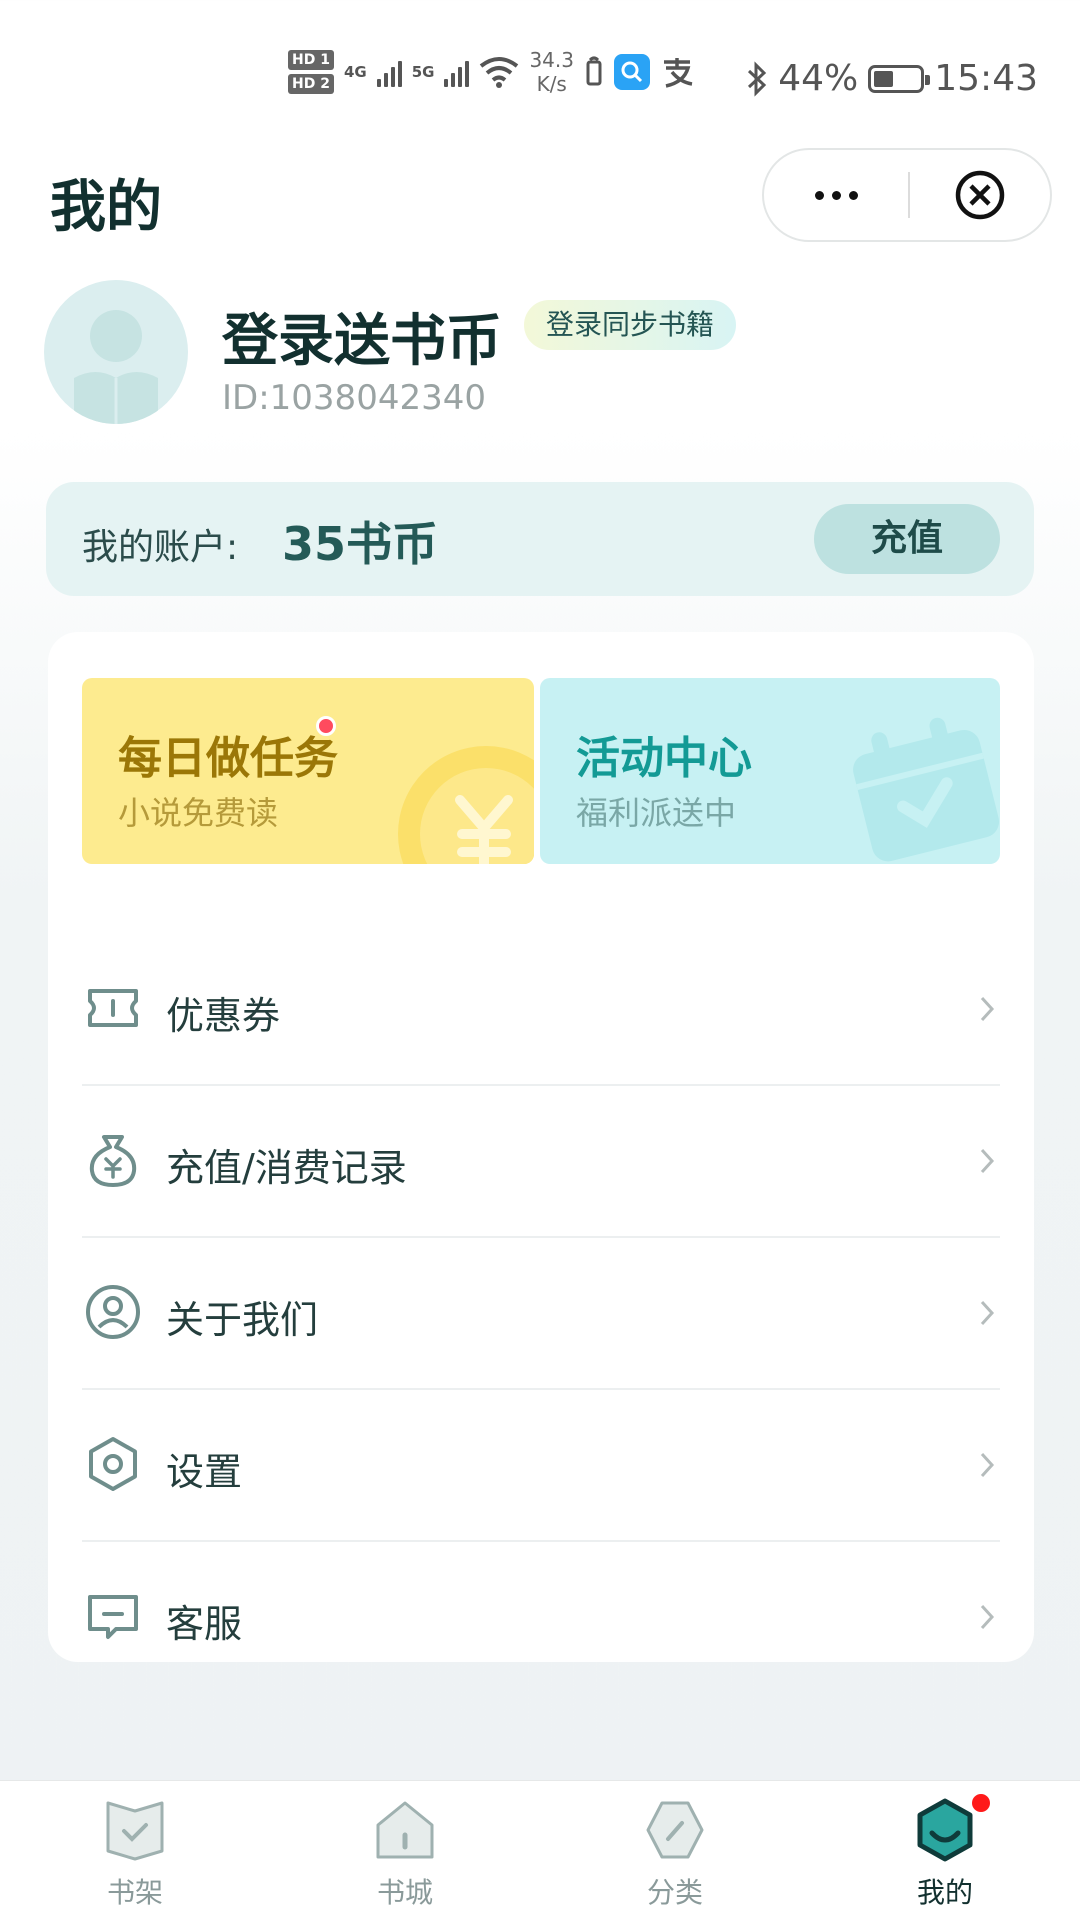 This screenshot has height=1921, width=1080. I want to click on recharge-button: 充值, so click(907, 539).